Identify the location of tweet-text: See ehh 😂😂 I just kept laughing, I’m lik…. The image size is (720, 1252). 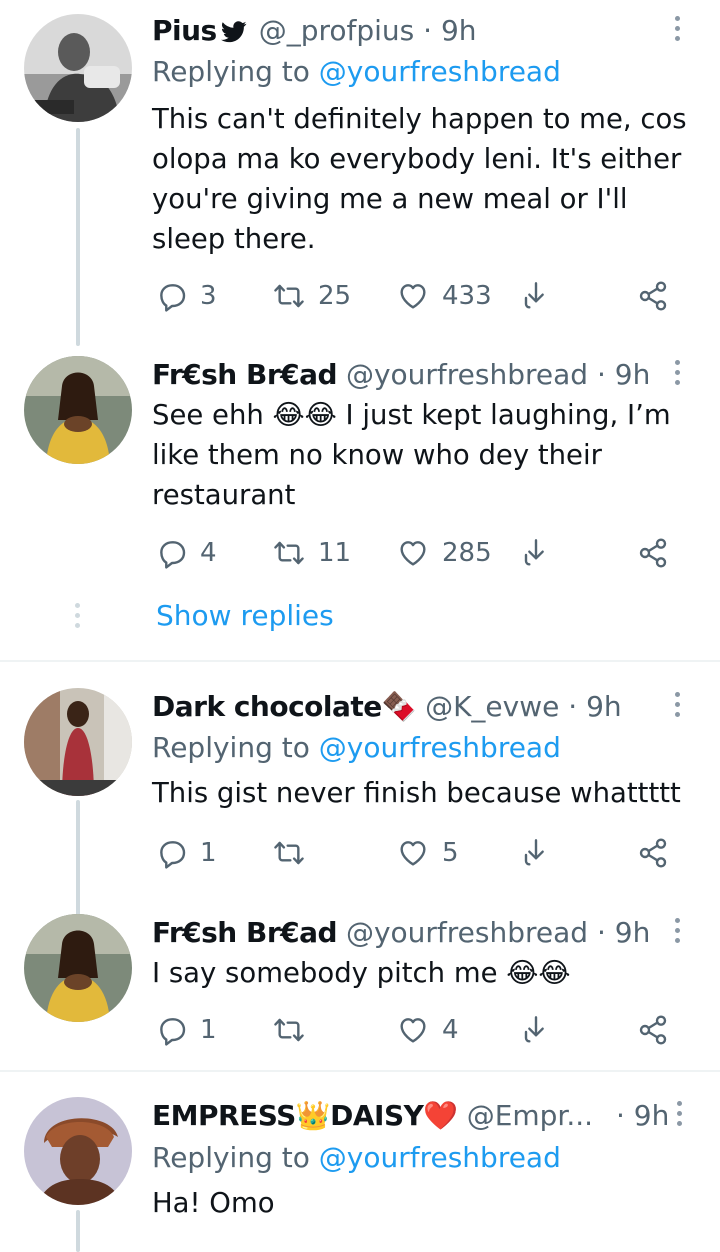
(411, 455).